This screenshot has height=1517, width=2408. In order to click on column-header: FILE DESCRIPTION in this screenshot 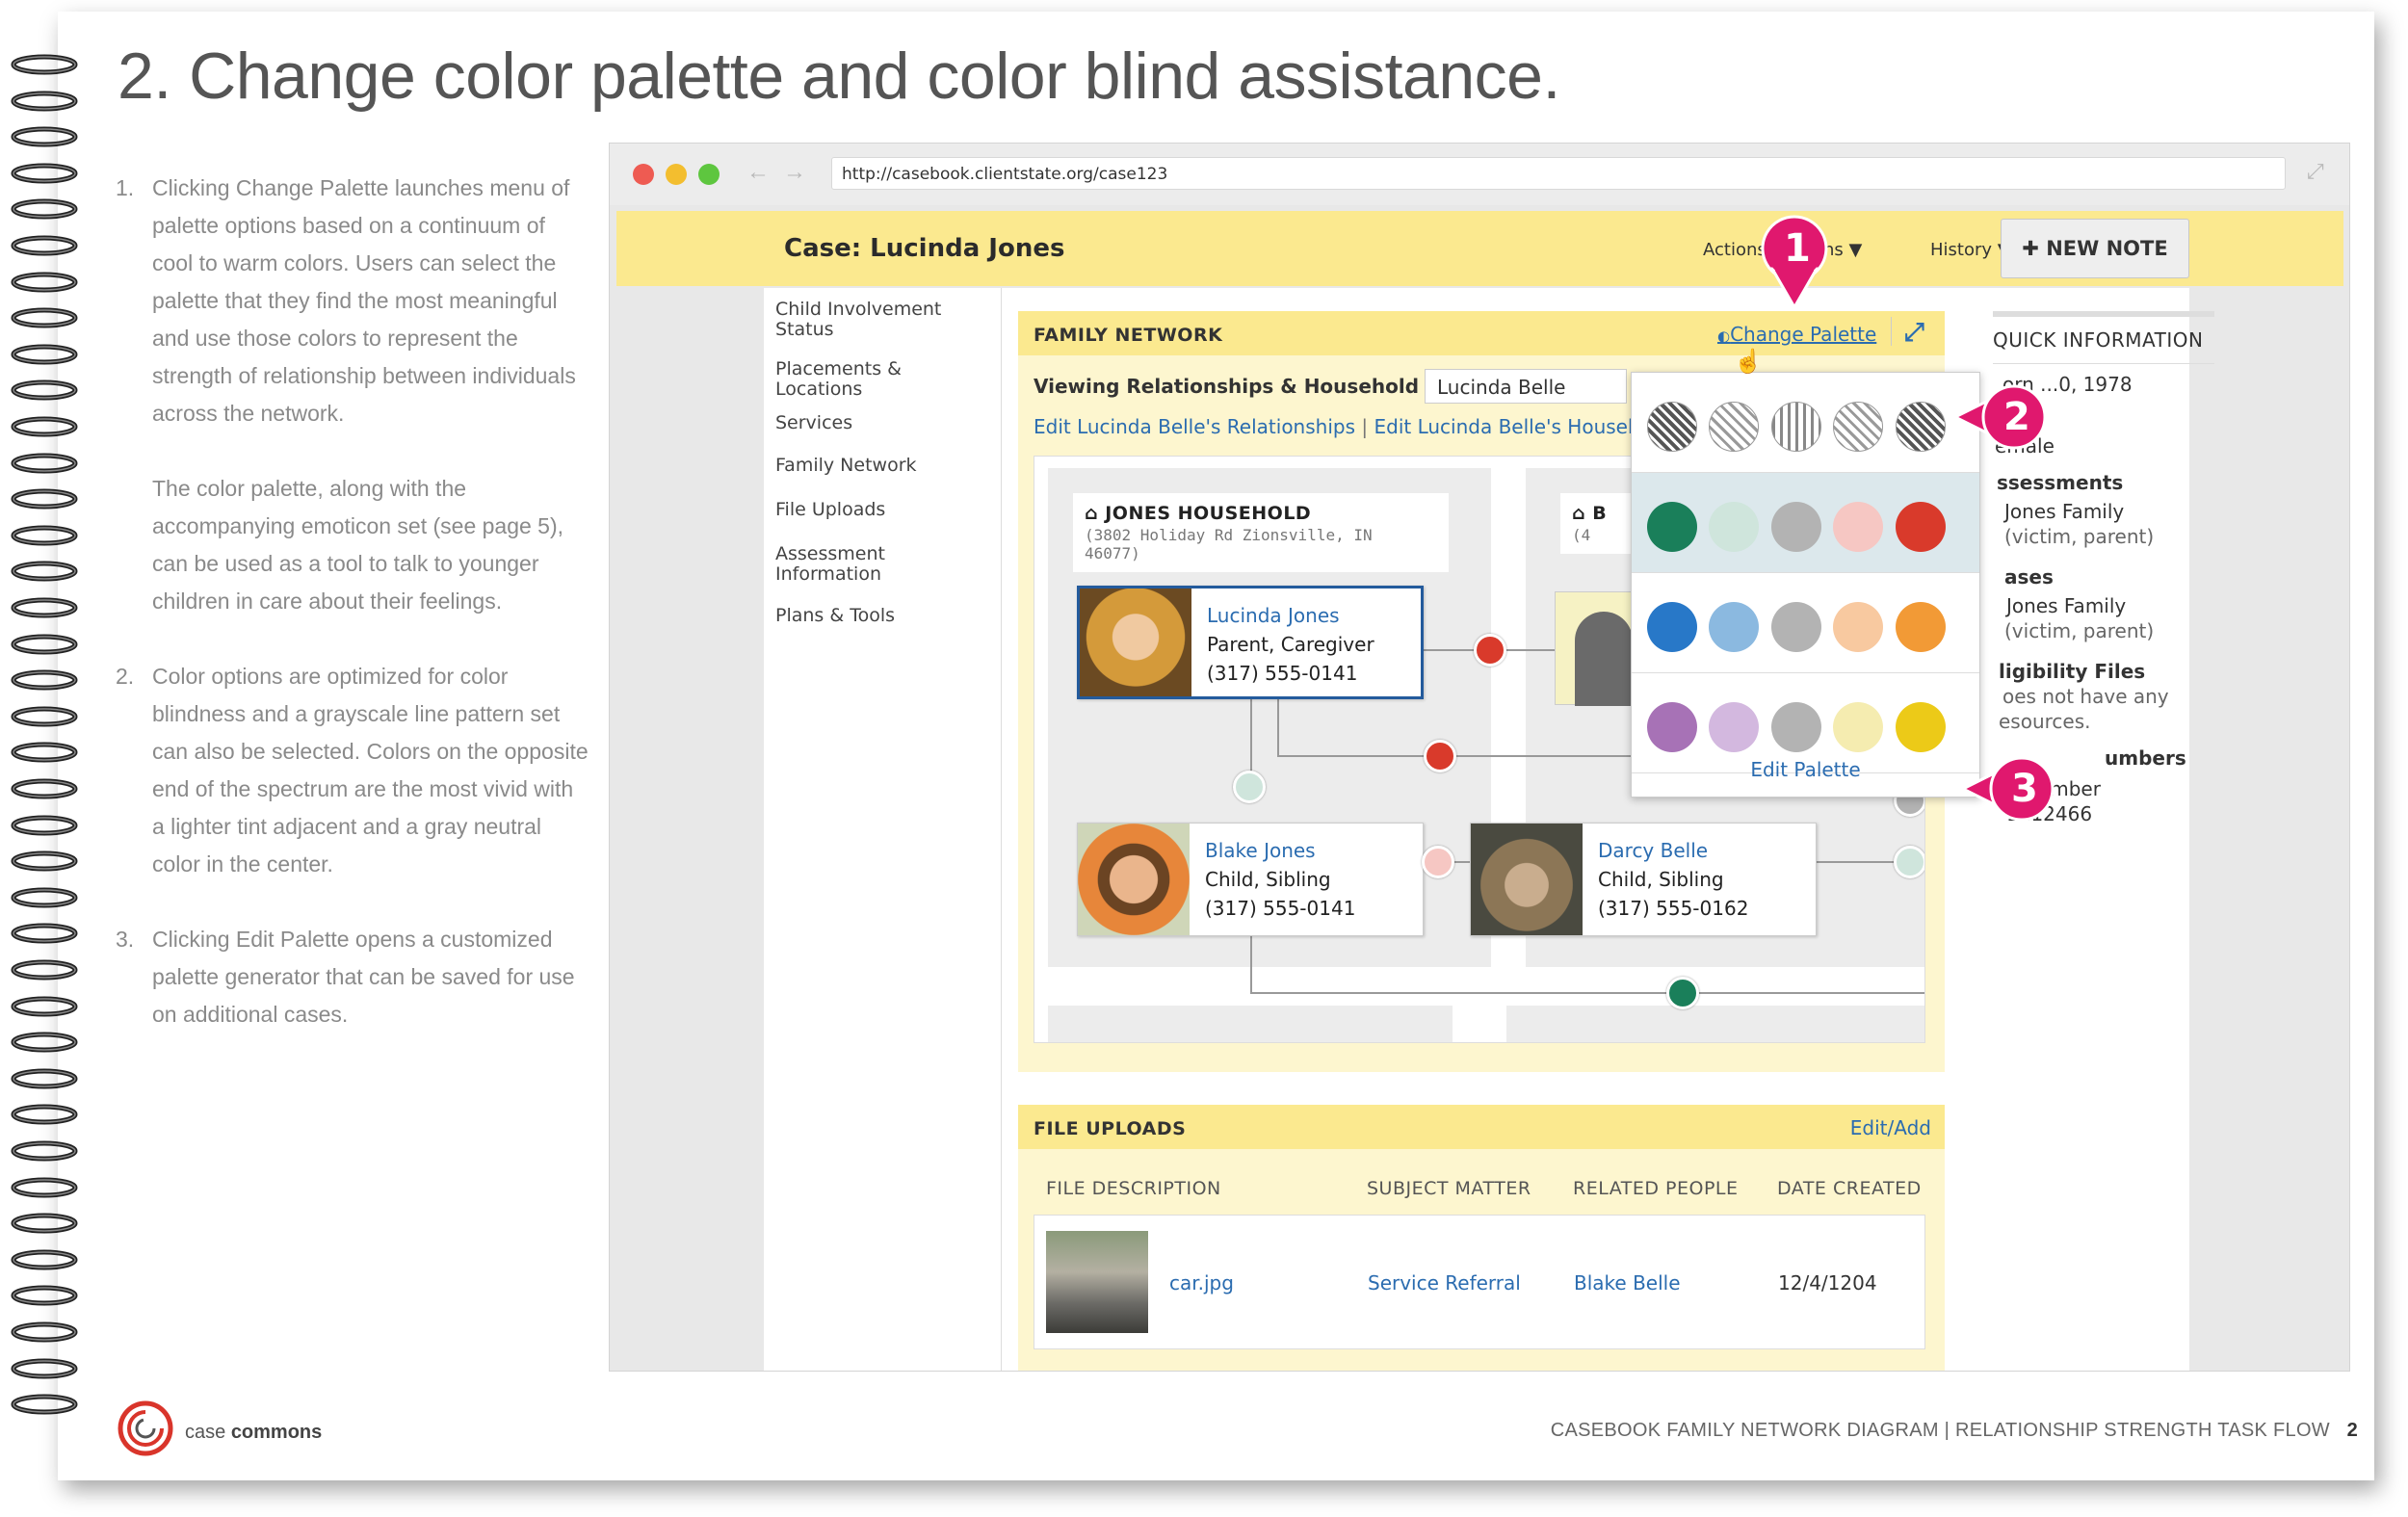, I will do `click(1133, 1188)`.